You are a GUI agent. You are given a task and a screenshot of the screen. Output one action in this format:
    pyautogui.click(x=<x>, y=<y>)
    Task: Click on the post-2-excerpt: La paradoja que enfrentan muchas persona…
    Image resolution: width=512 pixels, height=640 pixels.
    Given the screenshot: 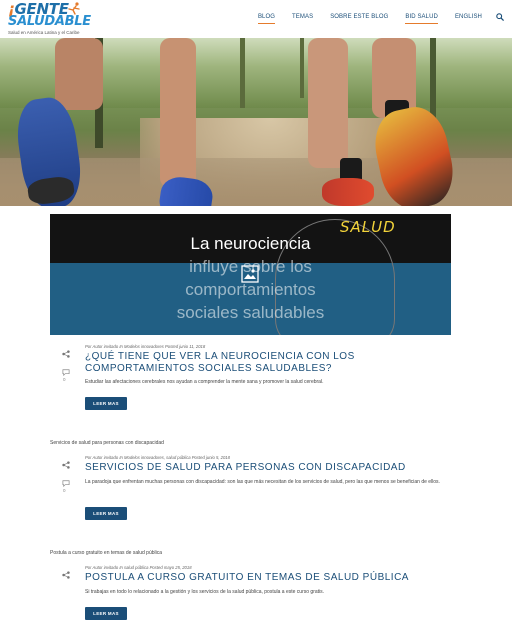 What is the action you would take?
    pyautogui.click(x=262, y=482)
    